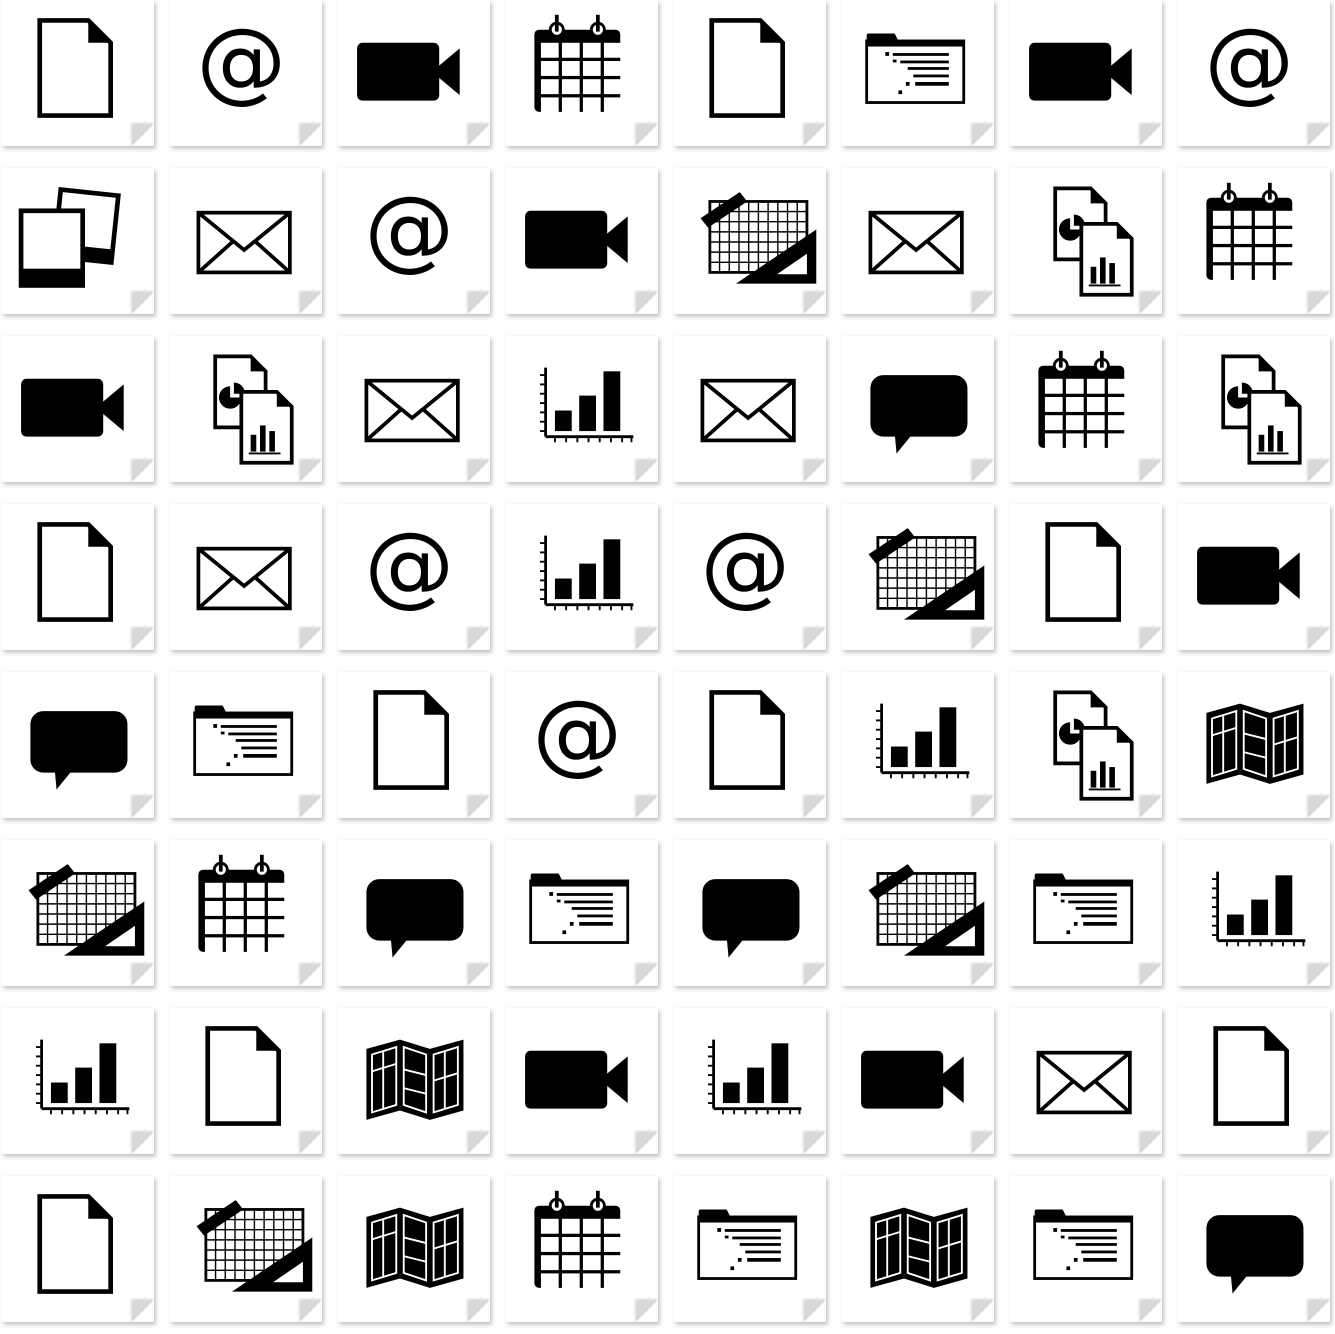  Describe the element at coordinates (69, 237) in the screenshot. I see `photos-icon` at that location.